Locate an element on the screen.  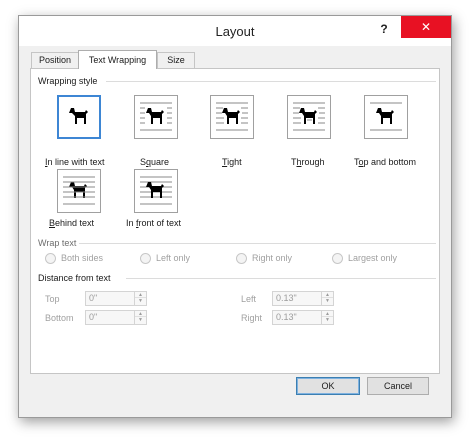
right-label: Right is located at coordinates (252, 318).